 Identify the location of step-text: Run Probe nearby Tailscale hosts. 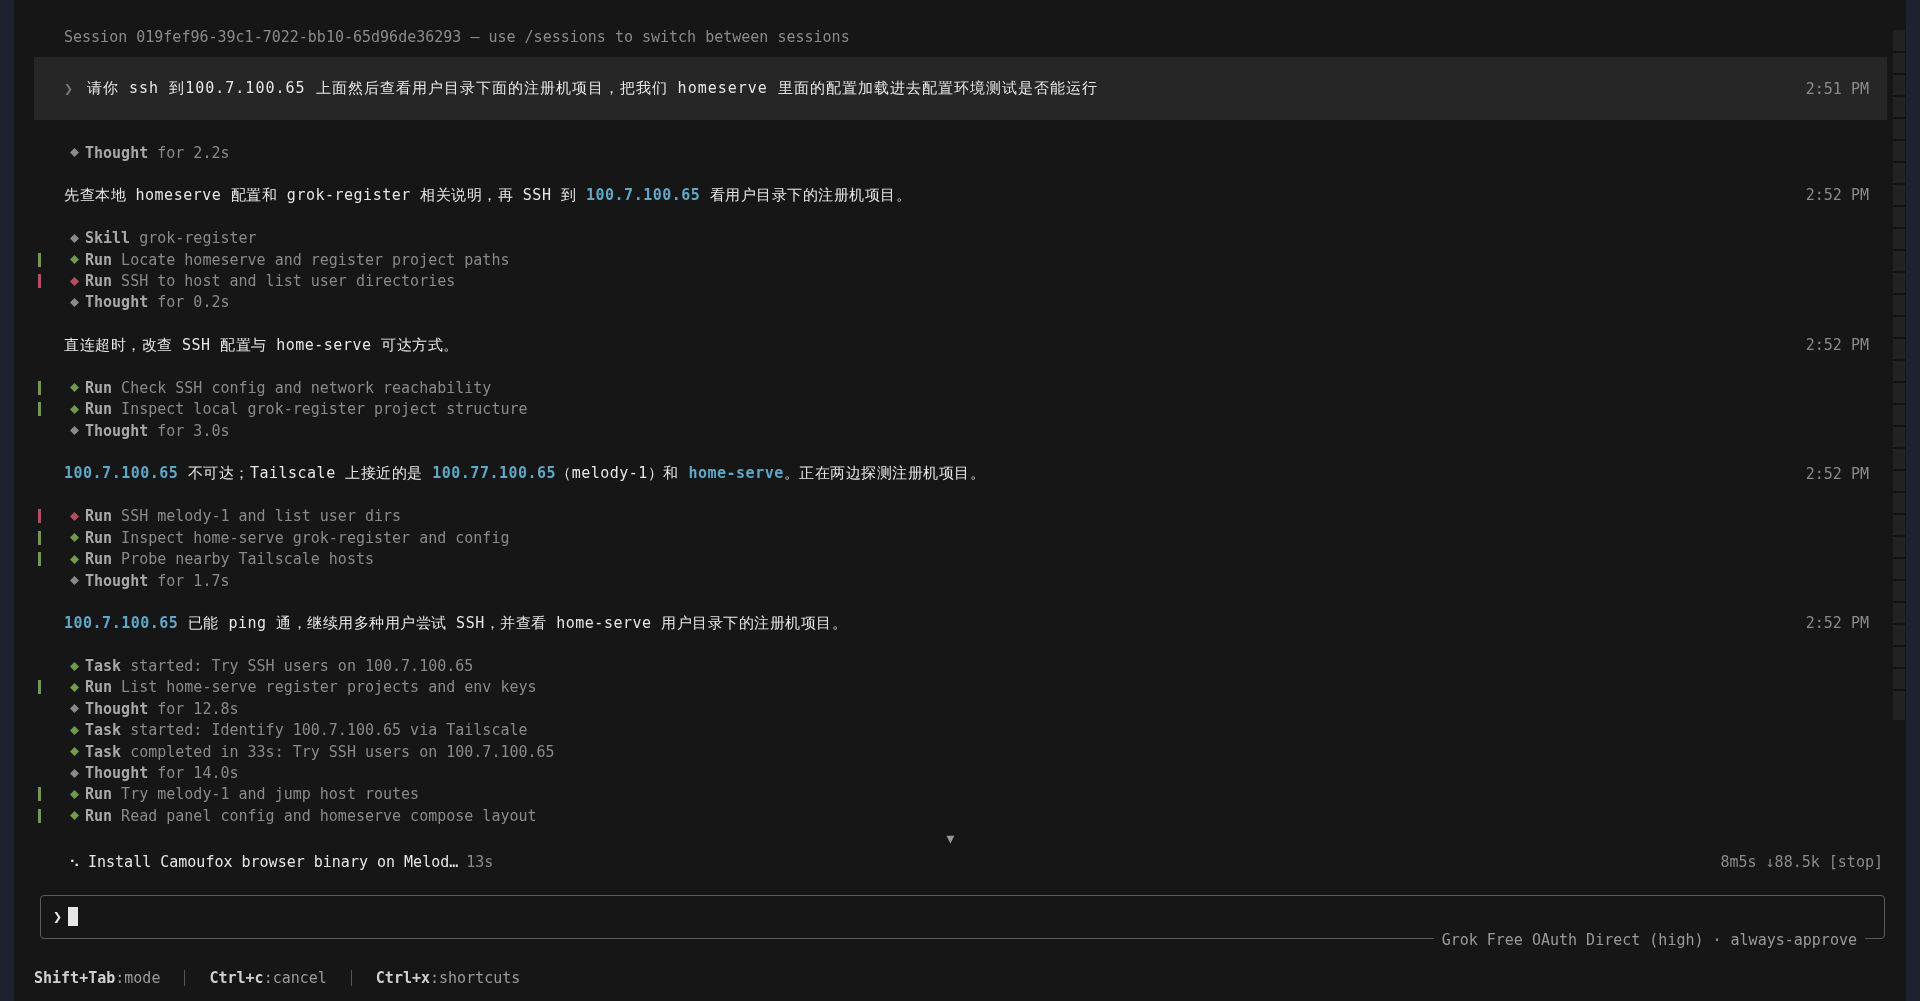
(229, 559).